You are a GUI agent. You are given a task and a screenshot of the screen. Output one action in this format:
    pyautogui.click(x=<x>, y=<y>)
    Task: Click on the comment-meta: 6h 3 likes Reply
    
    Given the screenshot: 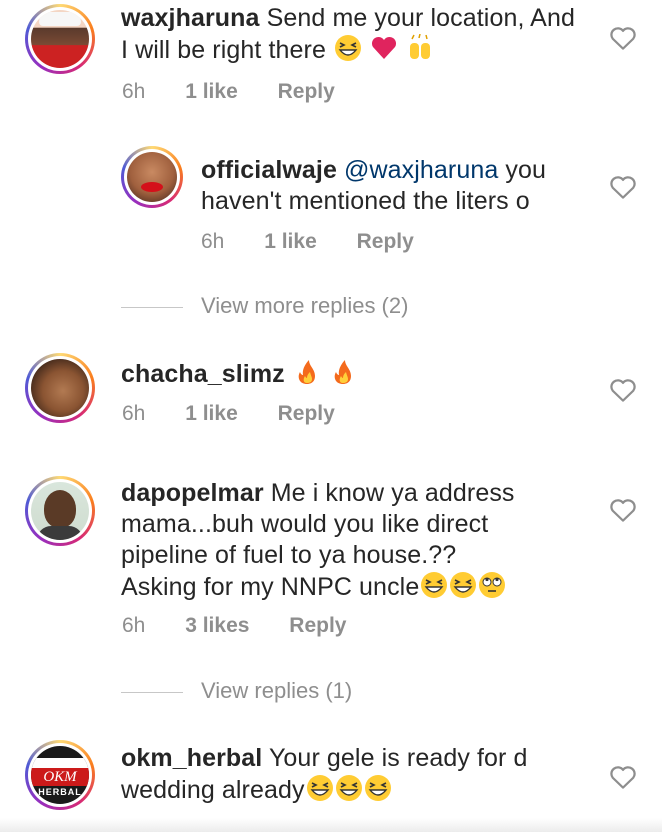 What is the action you would take?
    pyautogui.click(x=234, y=626)
    